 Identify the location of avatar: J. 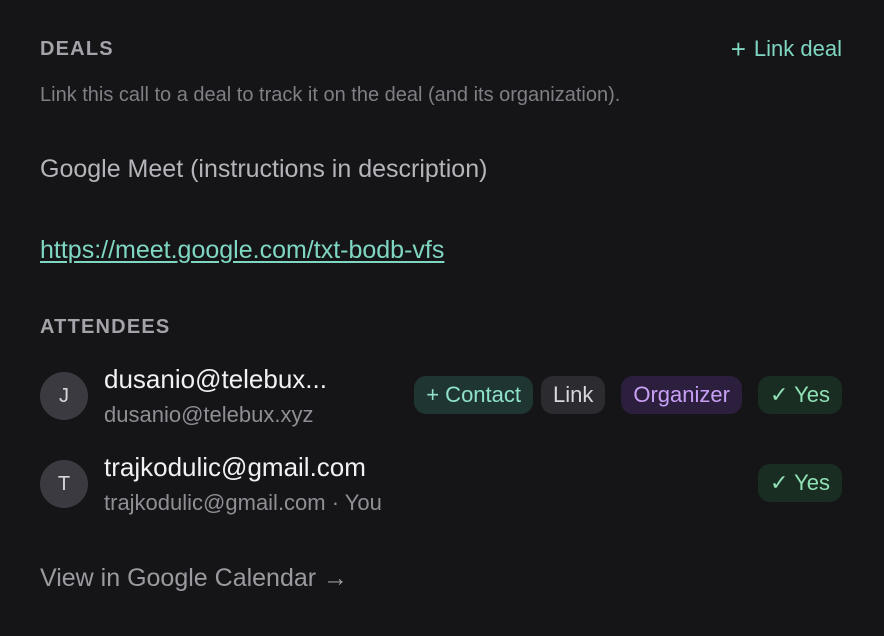
(64, 396).